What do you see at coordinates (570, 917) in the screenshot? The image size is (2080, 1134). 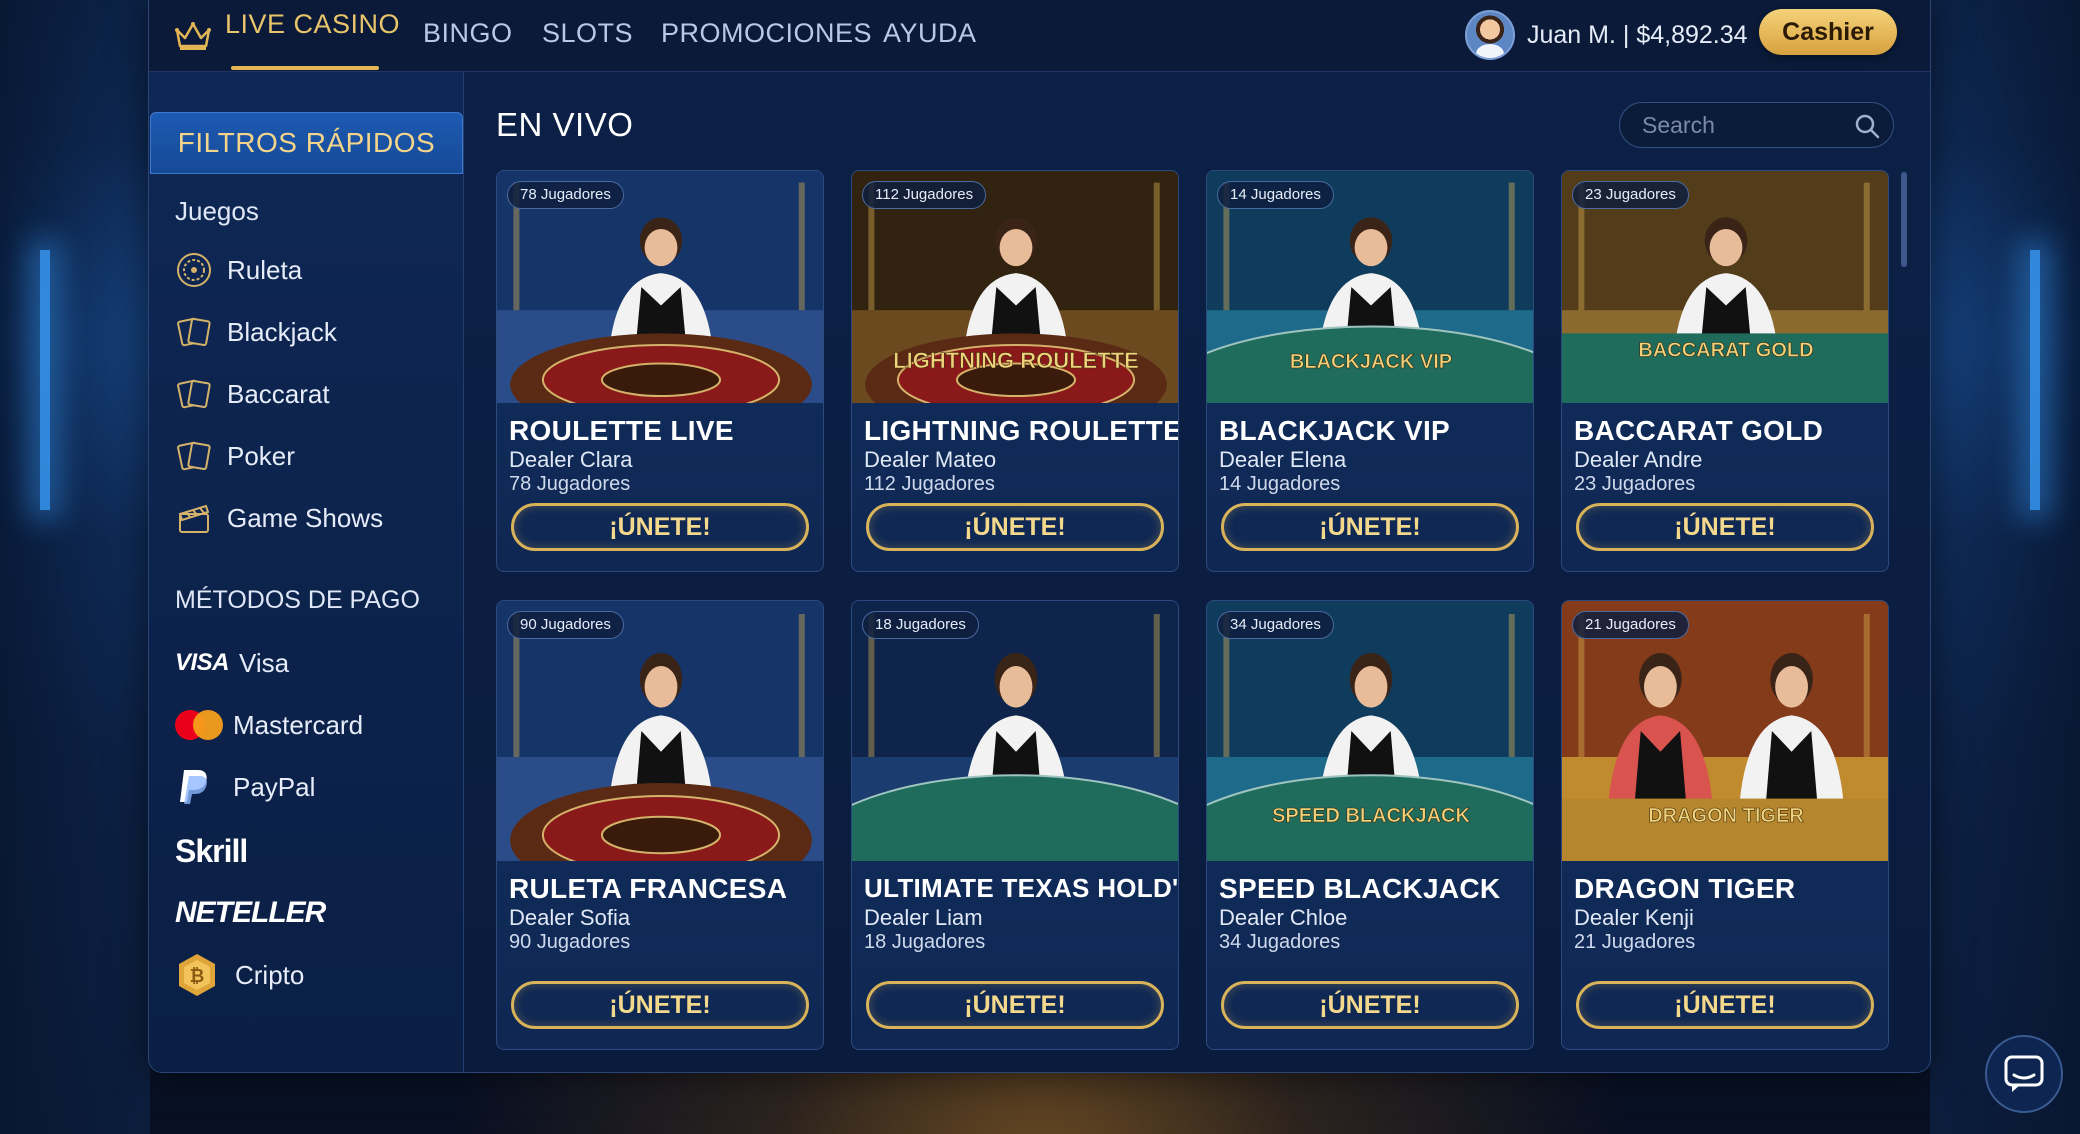 I see `dealer-name: Dealer Sofia` at bounding box center [570, 917].